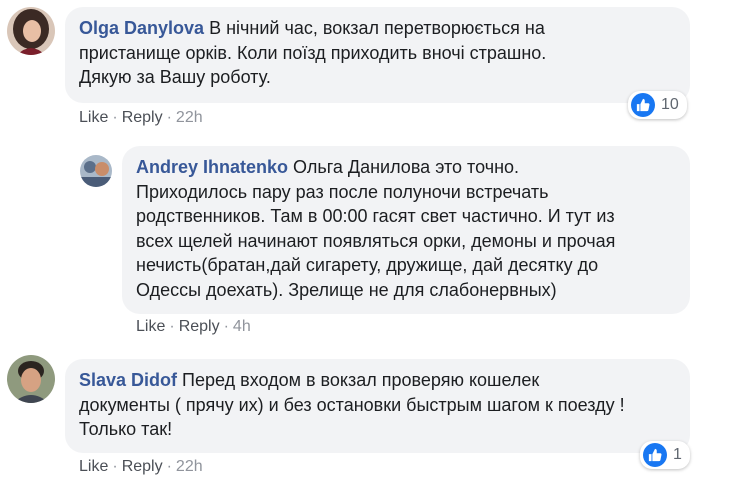 The height and width of the screenshot is (481, 740). What do you see at coordinates (406, 167) in the screenshot?
I see `comment-text: Ольга Данилова это точно.` at bounding box center [406, 167].